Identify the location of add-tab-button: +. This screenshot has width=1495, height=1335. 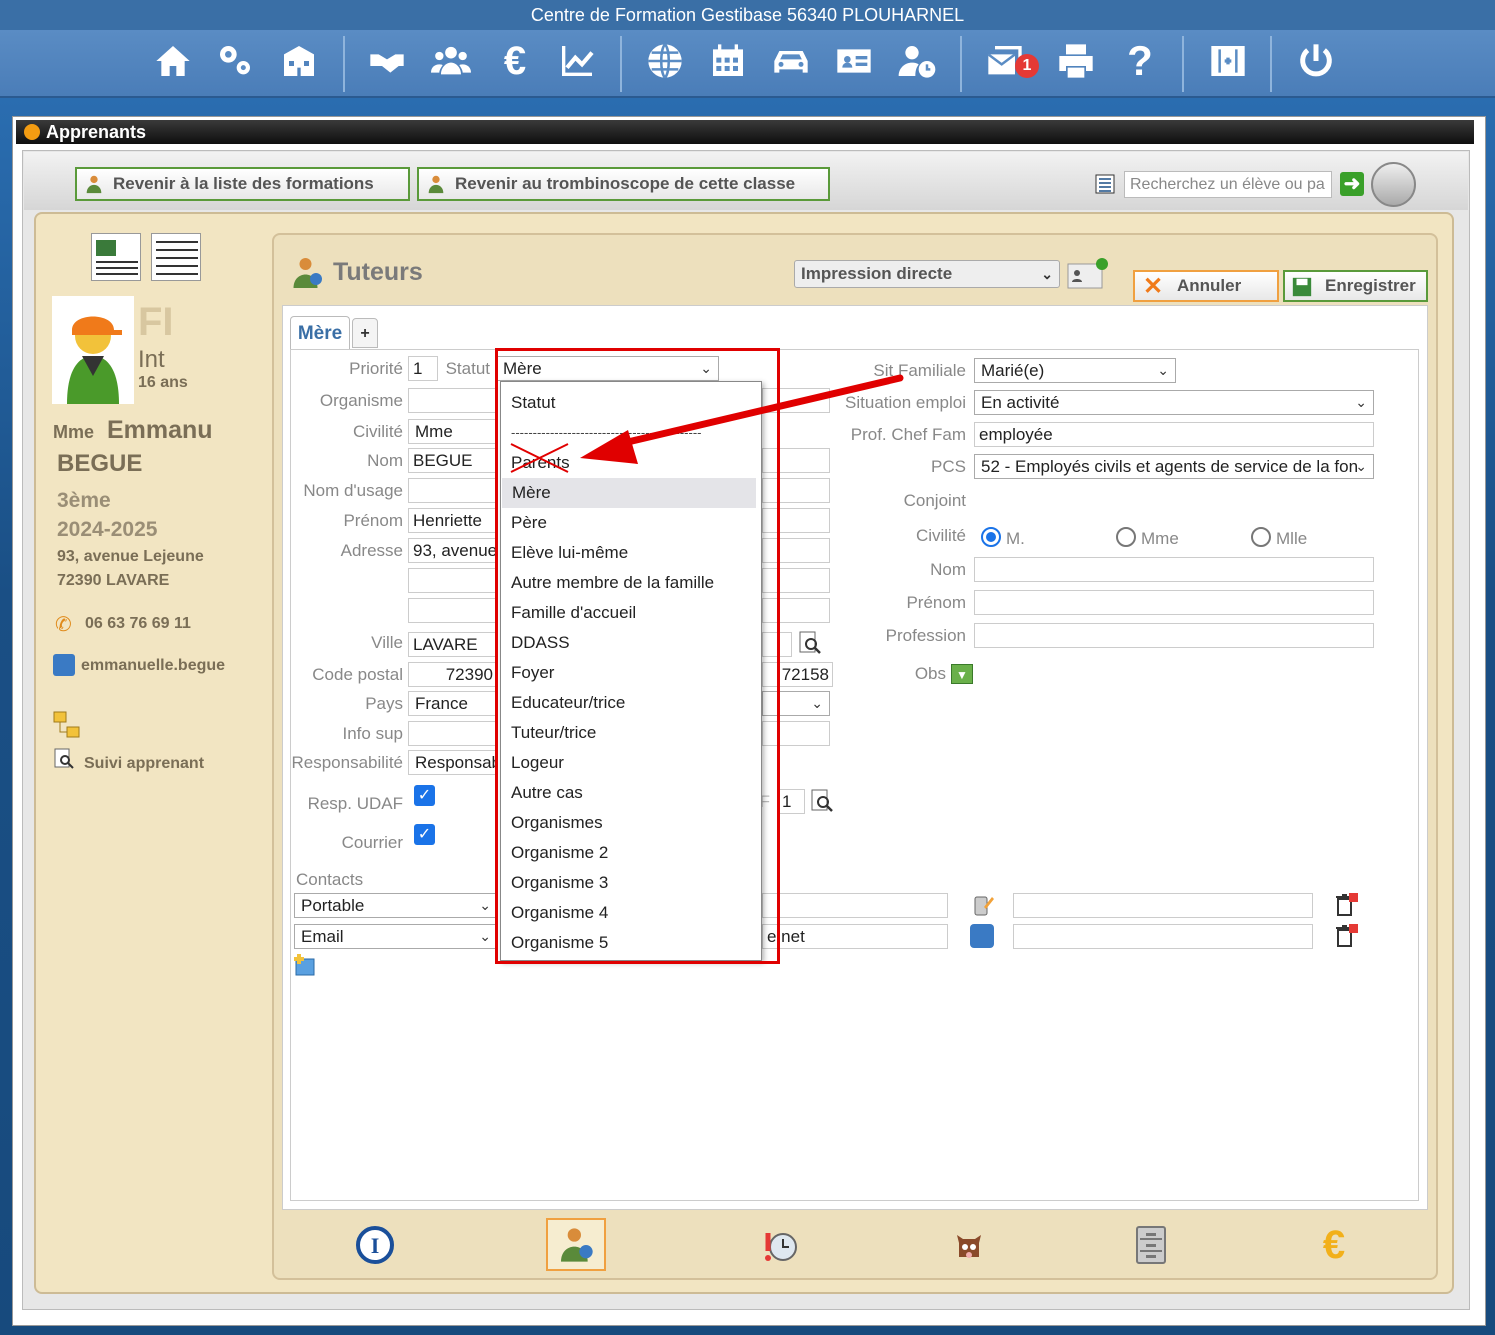
(365, 333).